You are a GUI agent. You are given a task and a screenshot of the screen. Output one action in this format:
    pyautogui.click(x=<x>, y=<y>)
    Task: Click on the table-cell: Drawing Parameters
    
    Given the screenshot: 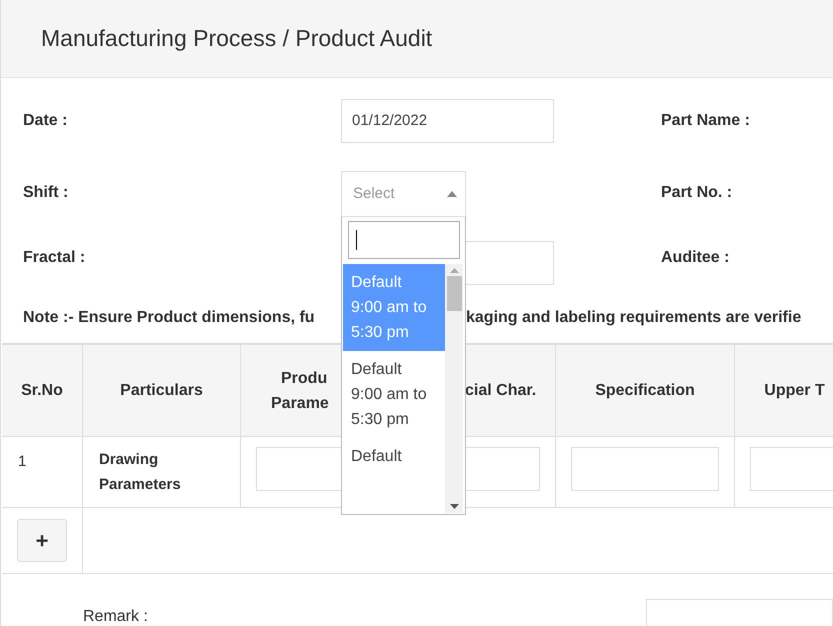 What is the action you would take?
    pyautogui.click(x=162, y=472)
    